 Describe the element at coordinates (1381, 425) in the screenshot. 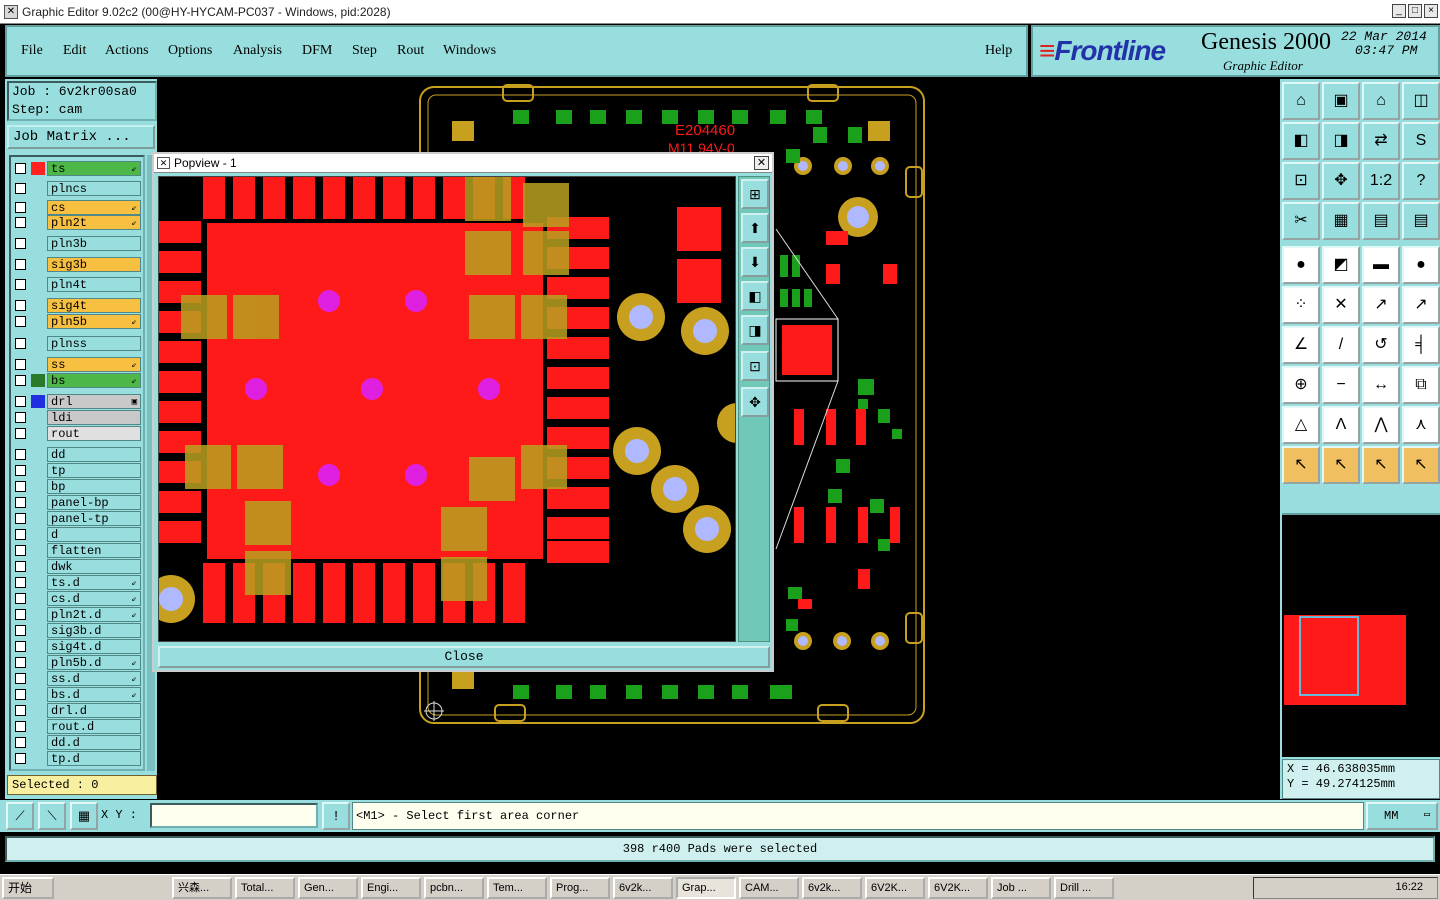

I see `peak-up-icon: ⋀` at that location.